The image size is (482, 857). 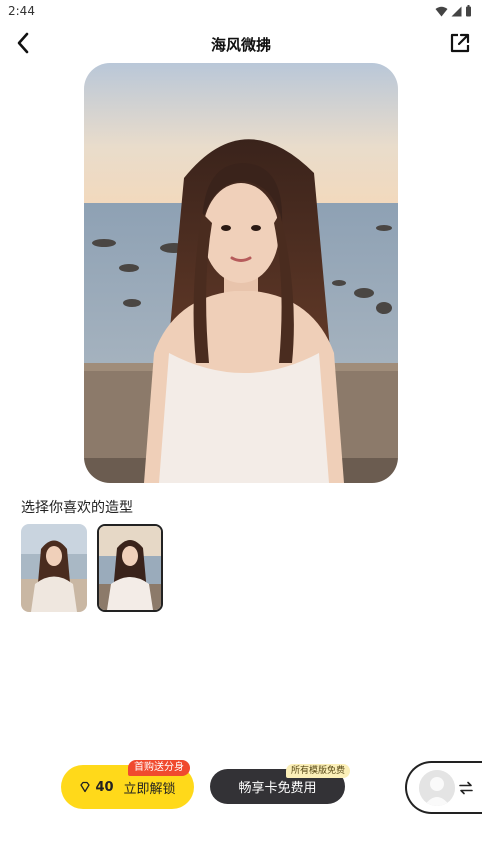 What do you see at coordinates (441, 11) in the screenshot?
I see `wifi-icon` at bounding box center [441, 11].